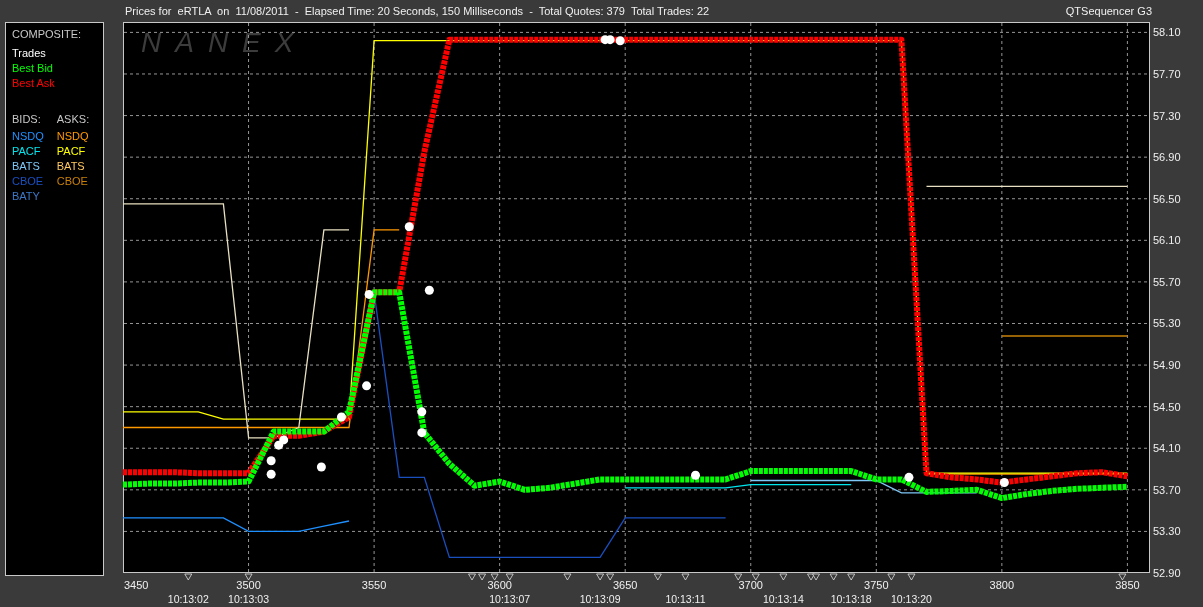 The image size is (1203, 607). Describe the element at coordinates (600, 599) in the screenshot. I see `time-label: 10:13:09` at that location.